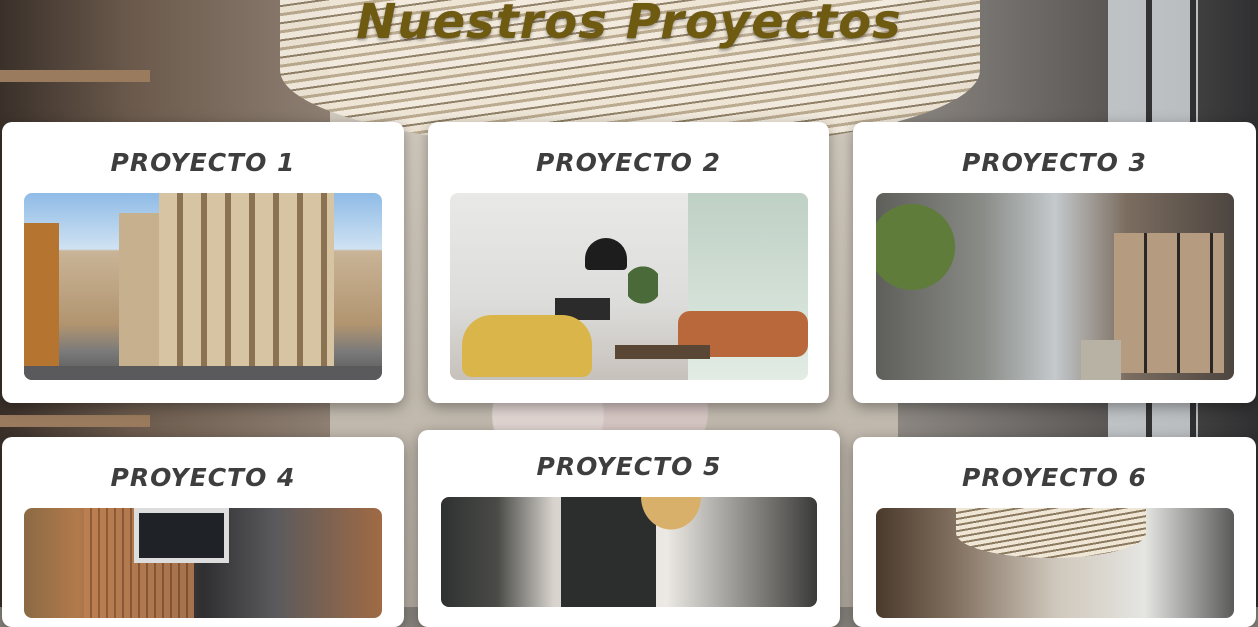 The image size is (1258, 627). I want to click on project-title: PROYECTO 2, so click(628, 162).